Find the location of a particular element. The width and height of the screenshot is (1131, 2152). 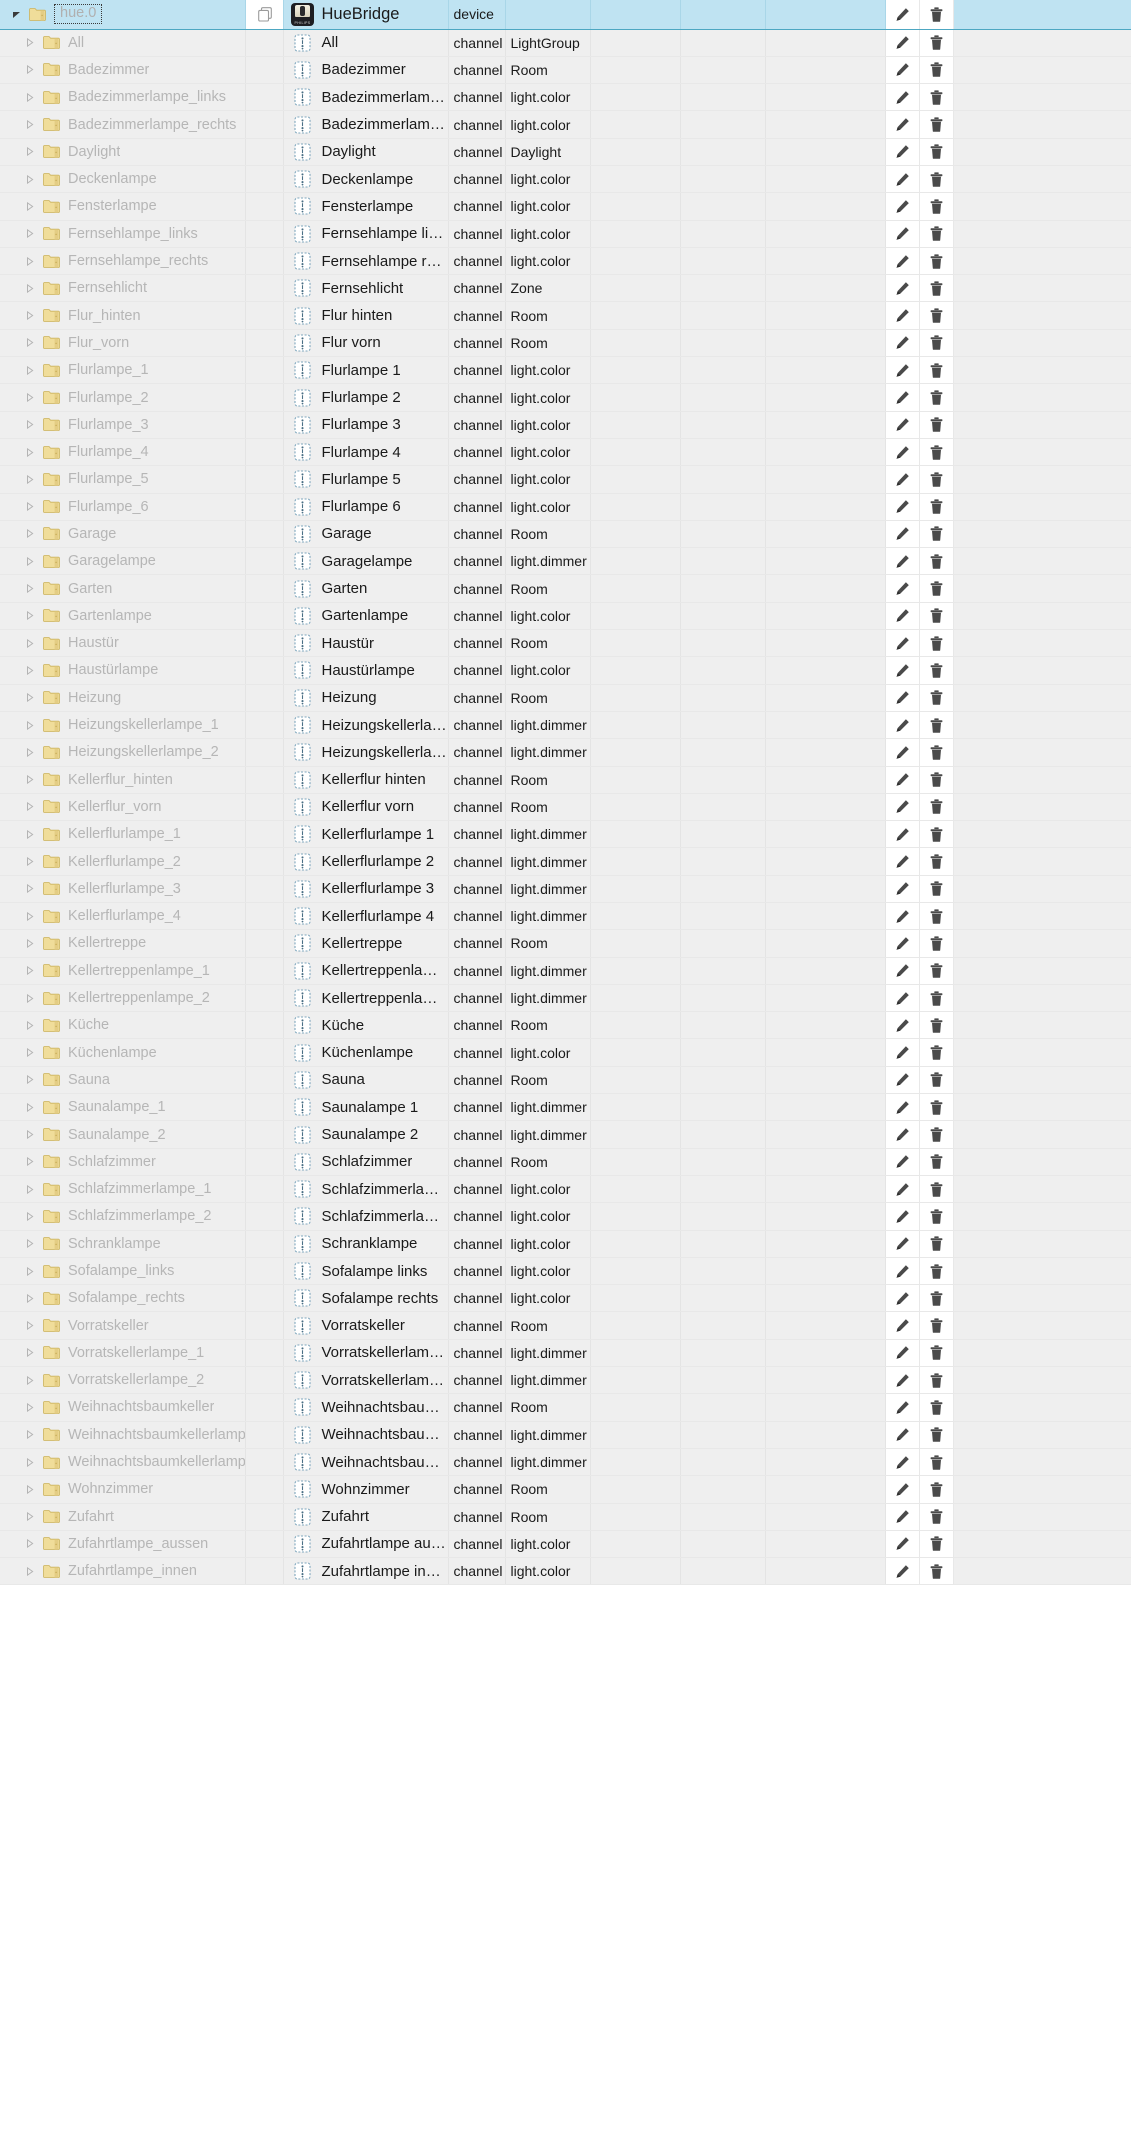

name-cell: Zufahrt is located at coordinates (366, 1517).